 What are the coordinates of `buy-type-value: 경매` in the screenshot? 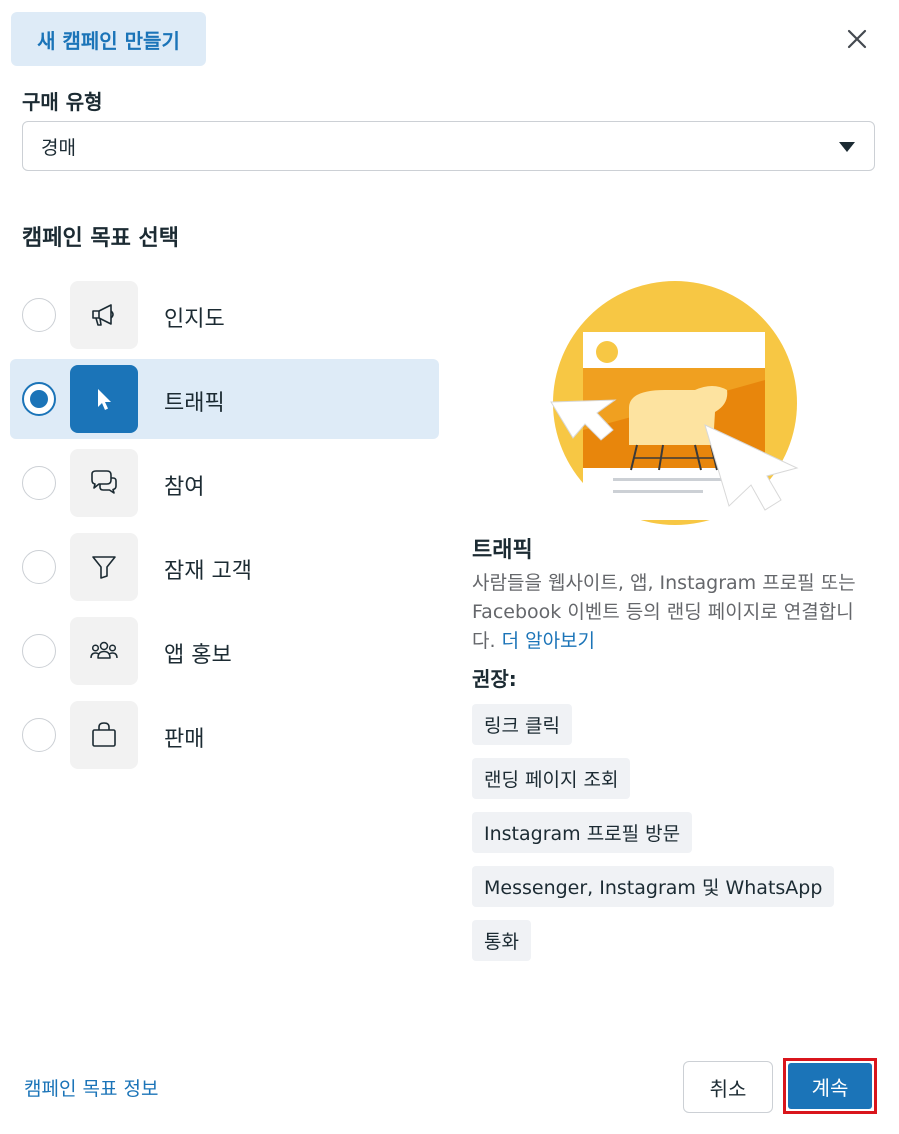 It's located at (58, 147).